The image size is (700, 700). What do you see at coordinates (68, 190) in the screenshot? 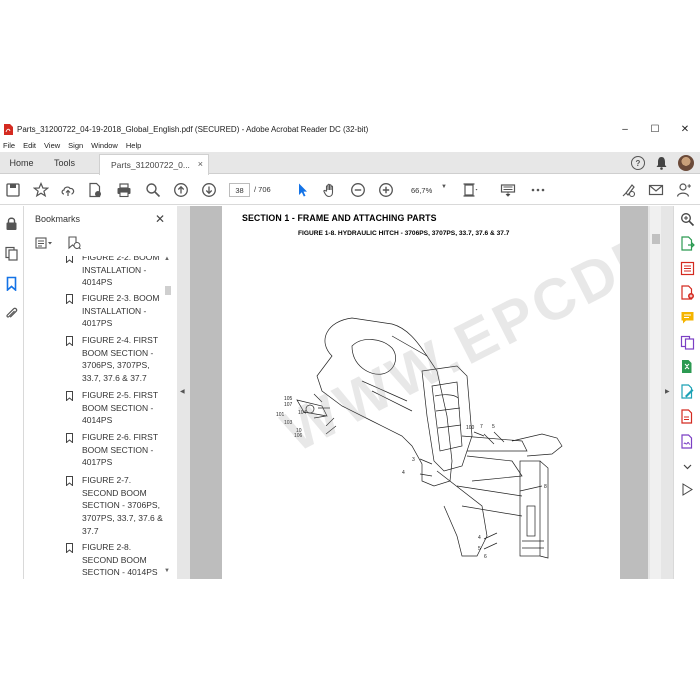
I see `cloud-upload-icon` at bounding box center [68, 190].